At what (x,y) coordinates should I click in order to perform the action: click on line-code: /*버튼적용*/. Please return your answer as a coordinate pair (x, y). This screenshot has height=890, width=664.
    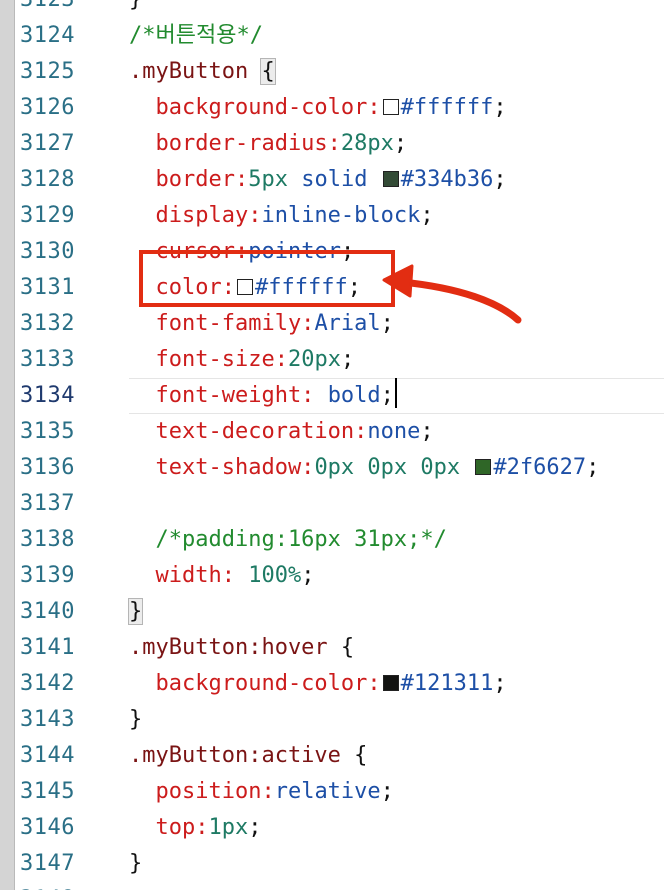
    Looking at the image, I should click on (196, 36).